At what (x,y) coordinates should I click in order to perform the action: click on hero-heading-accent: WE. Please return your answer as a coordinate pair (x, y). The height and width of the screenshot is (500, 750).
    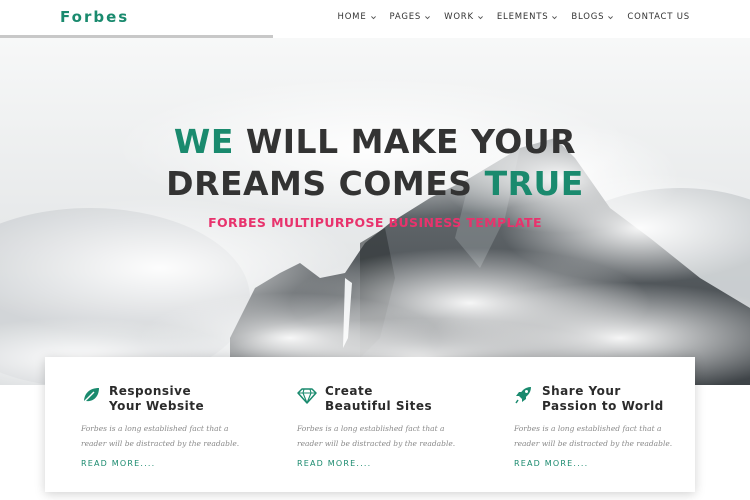
    Looking at the image, I should click on (203, 141).